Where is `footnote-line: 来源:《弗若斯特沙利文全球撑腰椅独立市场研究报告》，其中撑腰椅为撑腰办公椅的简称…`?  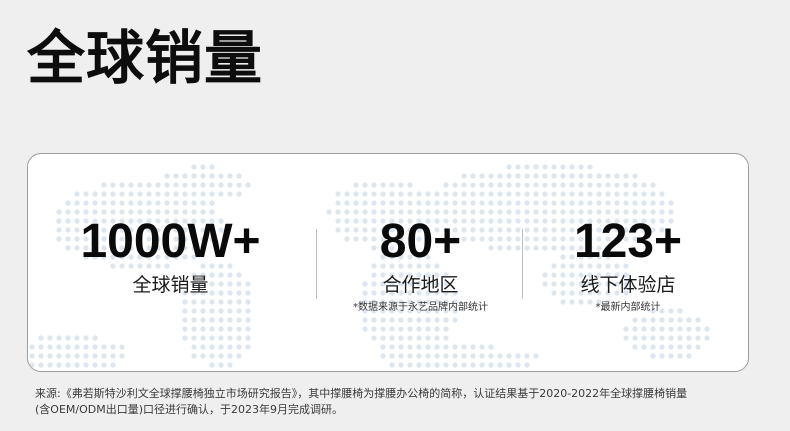 footnote-line: 来源:《弗若斯特沙利文全球撑腰椅独立市场研究报告》，其中撑腰椅为撑腰办公椅的简称… is located at coordinates (361, 393).